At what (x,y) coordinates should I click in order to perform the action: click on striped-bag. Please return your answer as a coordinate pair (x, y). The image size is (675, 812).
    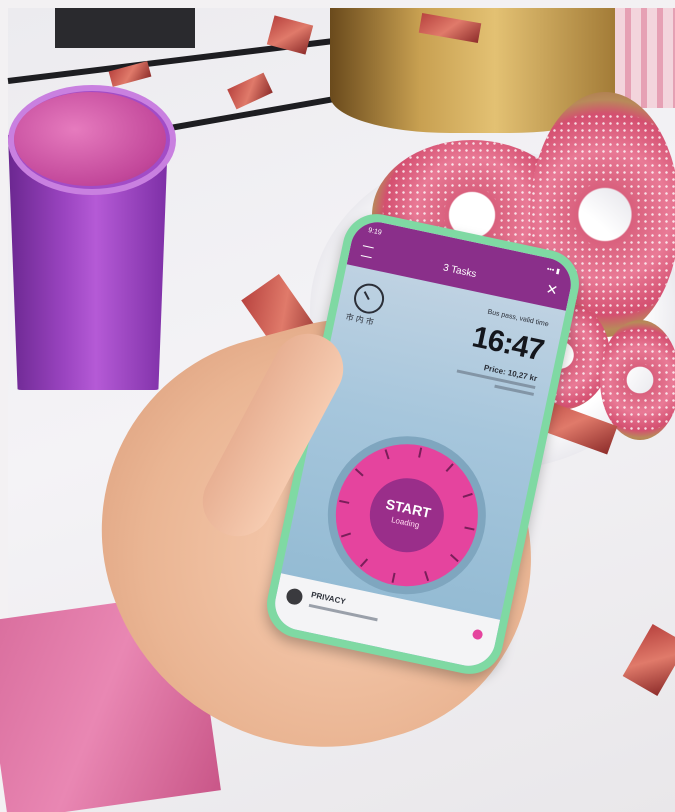
    Looking at the image, I should click on (645, 58).